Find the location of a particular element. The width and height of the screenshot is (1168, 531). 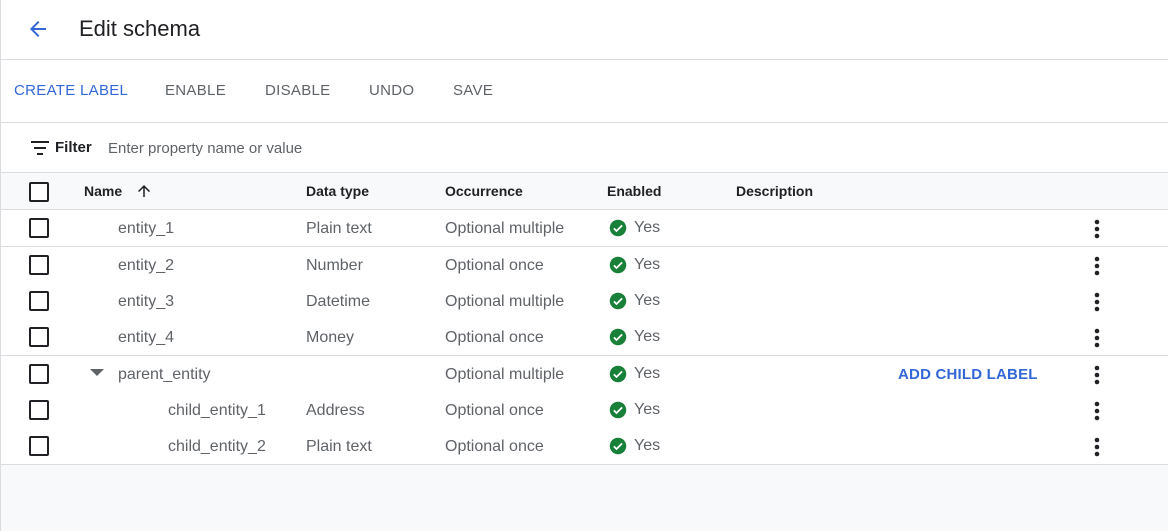

row-data-type: Number is located at coordinates (334, 265).